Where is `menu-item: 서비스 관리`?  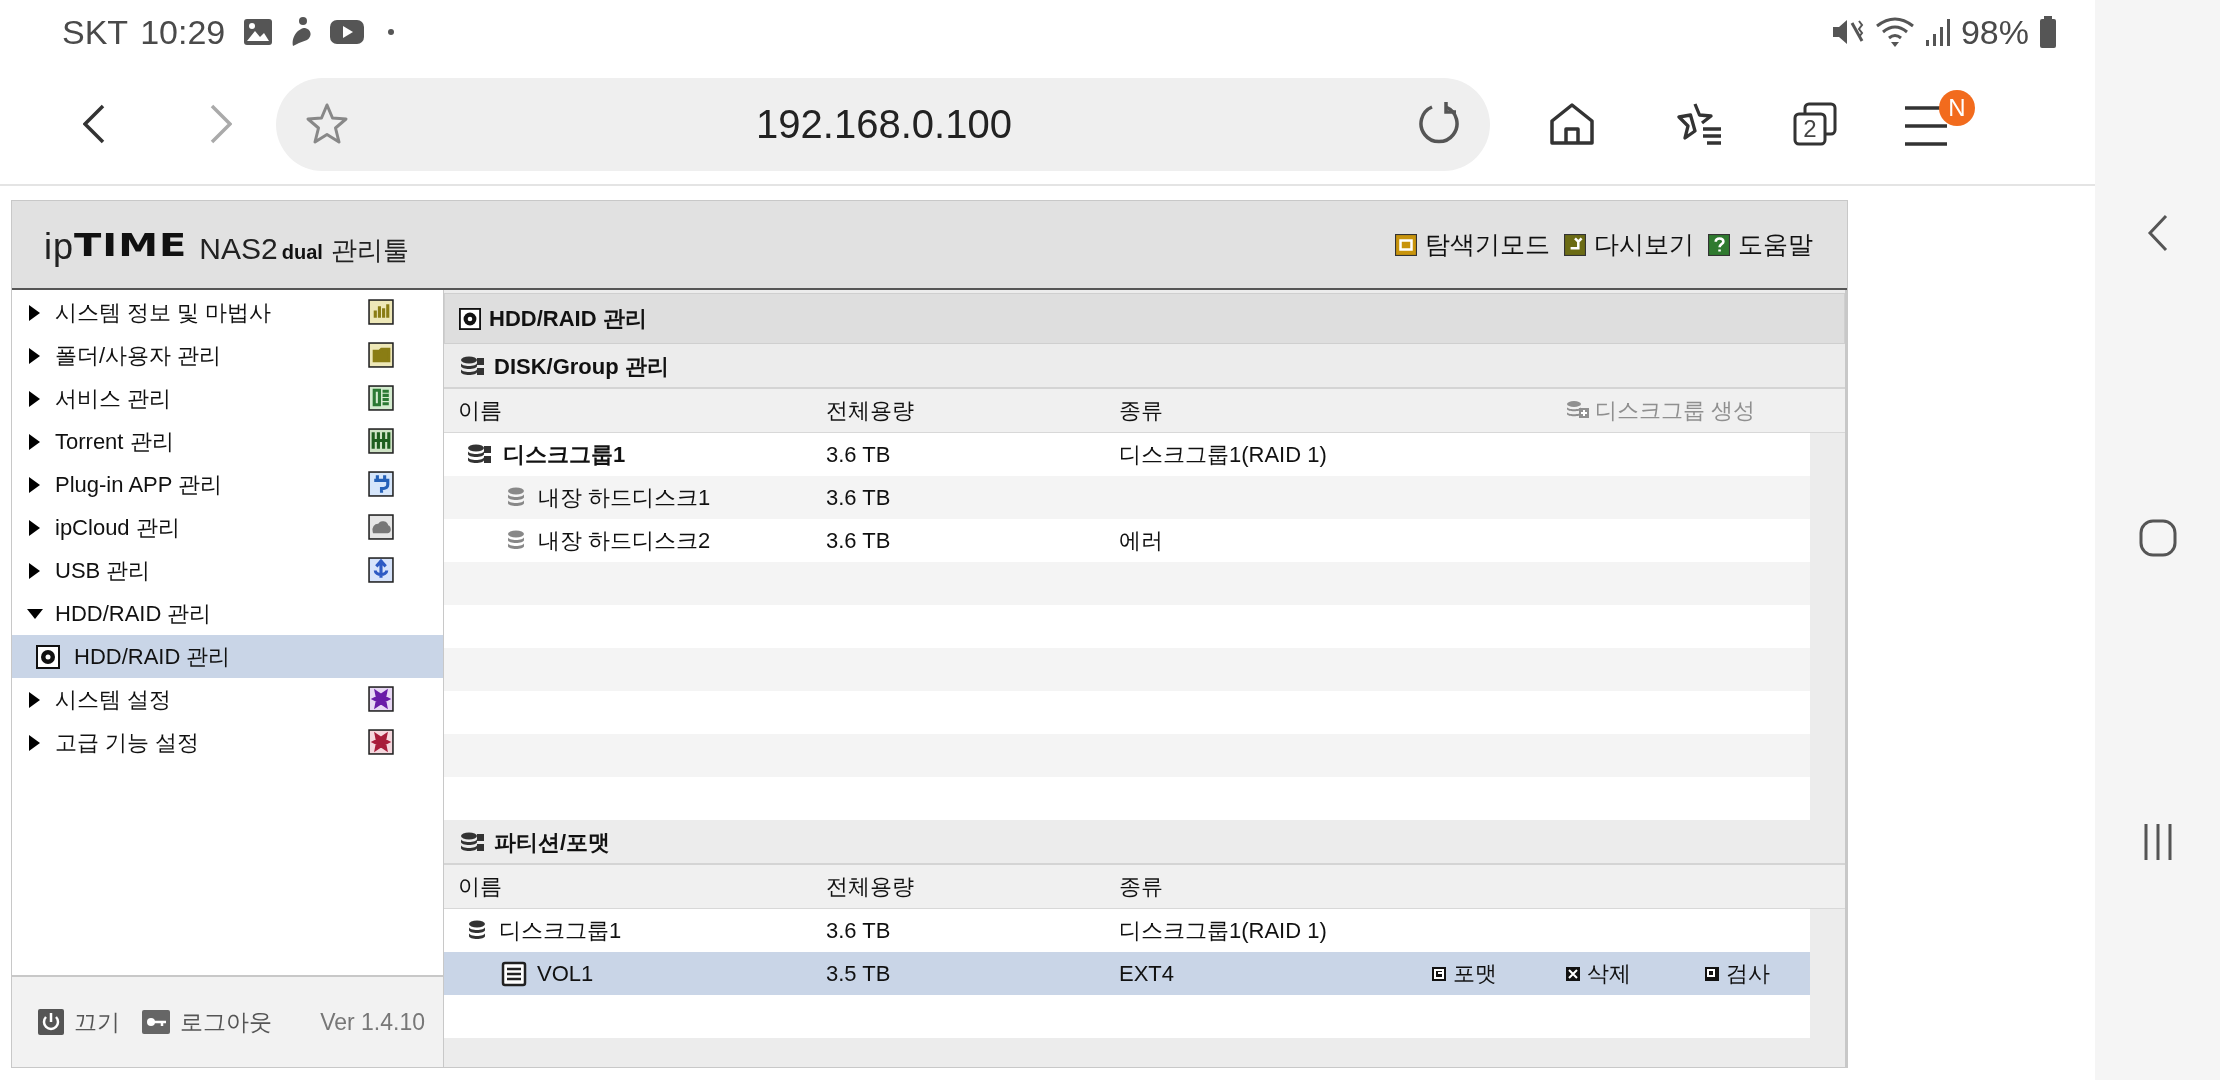
menu-item: 서비스 관리 is located at coordinates (113, 398).